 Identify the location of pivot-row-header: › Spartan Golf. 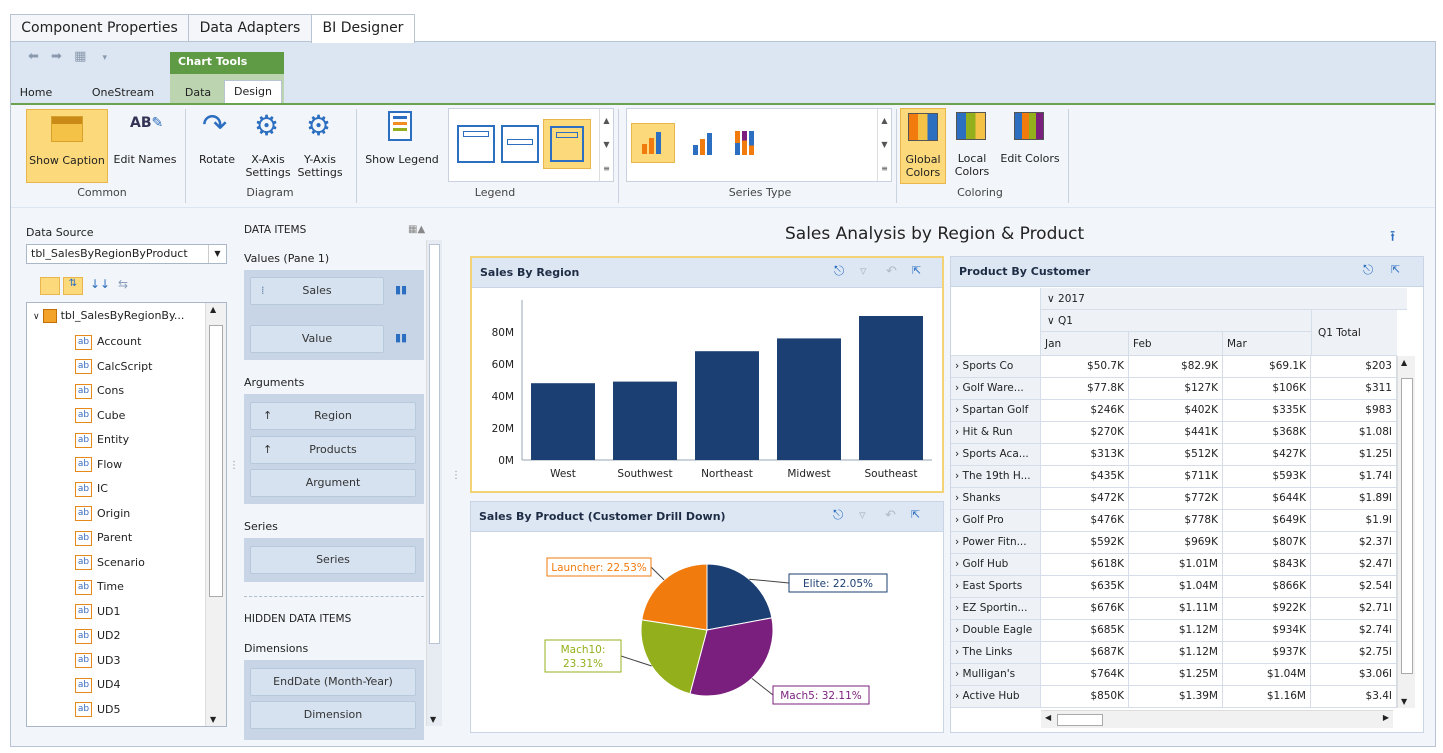
(996, 411).